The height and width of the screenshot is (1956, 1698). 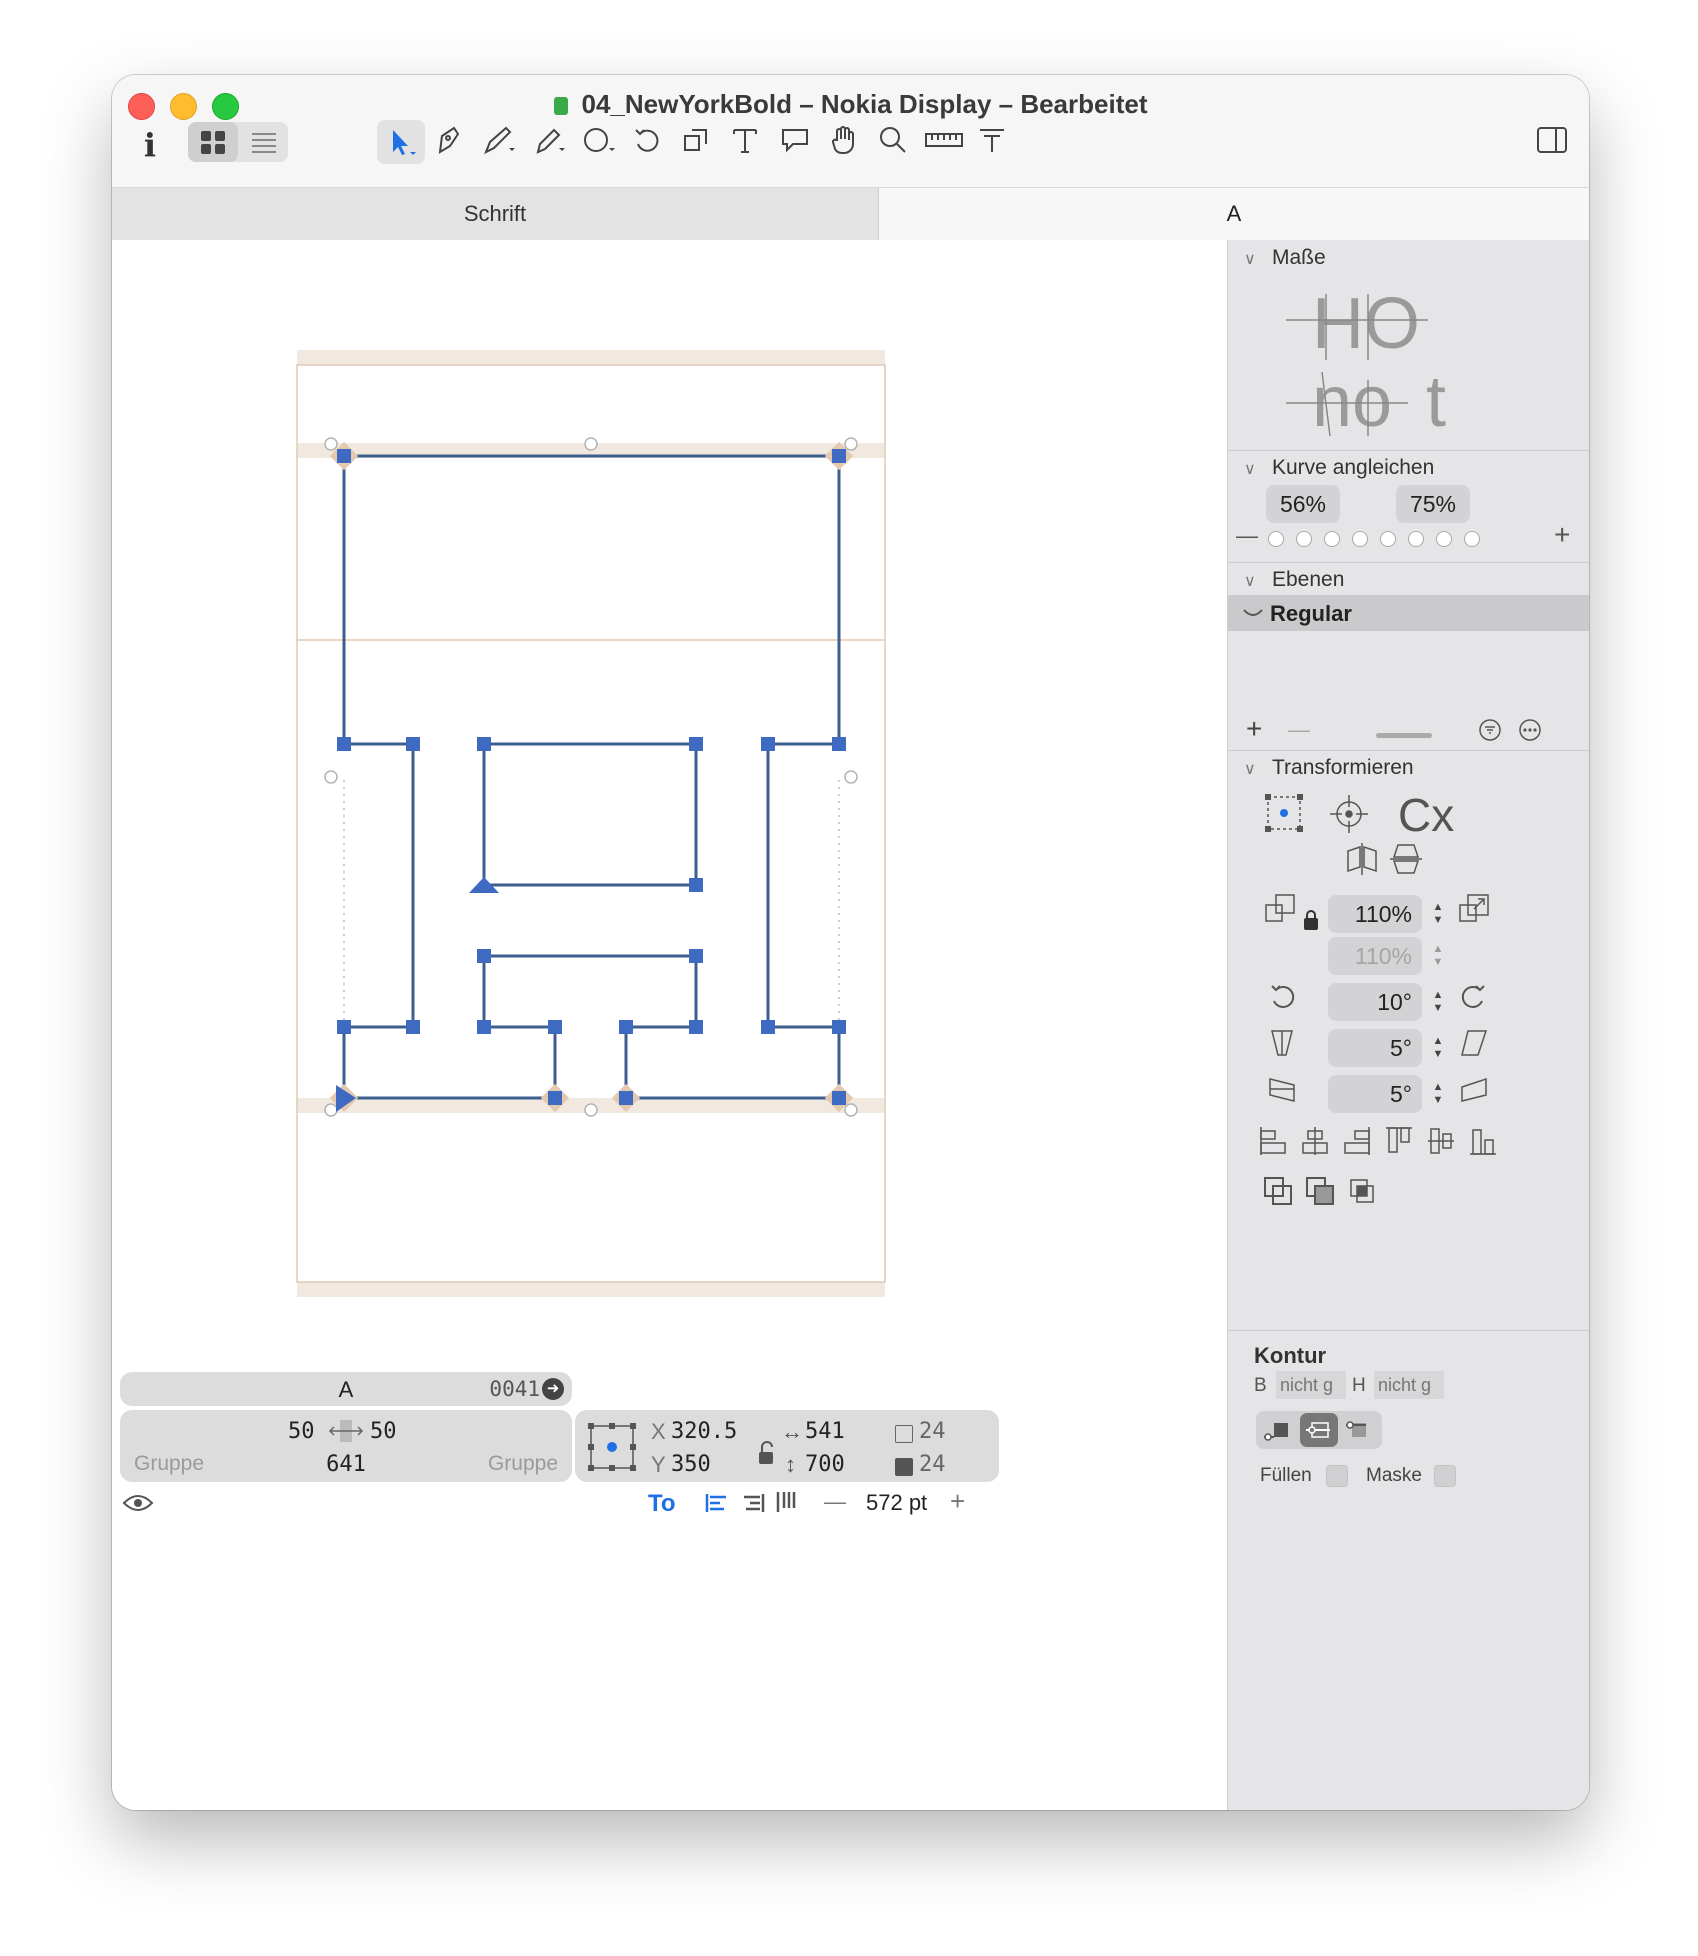 I want to click on stroke-outside-icon, so click(x=1279, y=1430).